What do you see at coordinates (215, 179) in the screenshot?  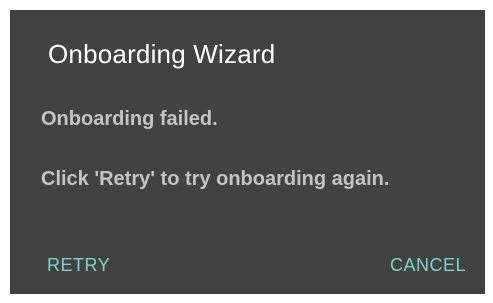 I see `dialog-message-secondary: Click 'Retry' to try onboarding again.` at bounding box center [215, 179].